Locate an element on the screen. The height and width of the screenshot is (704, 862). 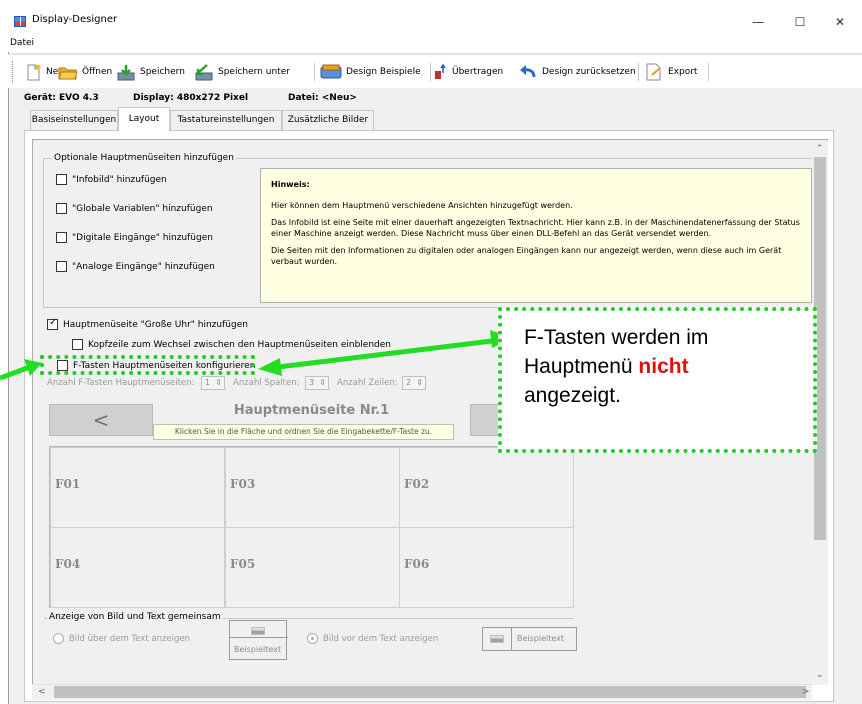
tab-layout: Layout is located at coordinates (144, 119).